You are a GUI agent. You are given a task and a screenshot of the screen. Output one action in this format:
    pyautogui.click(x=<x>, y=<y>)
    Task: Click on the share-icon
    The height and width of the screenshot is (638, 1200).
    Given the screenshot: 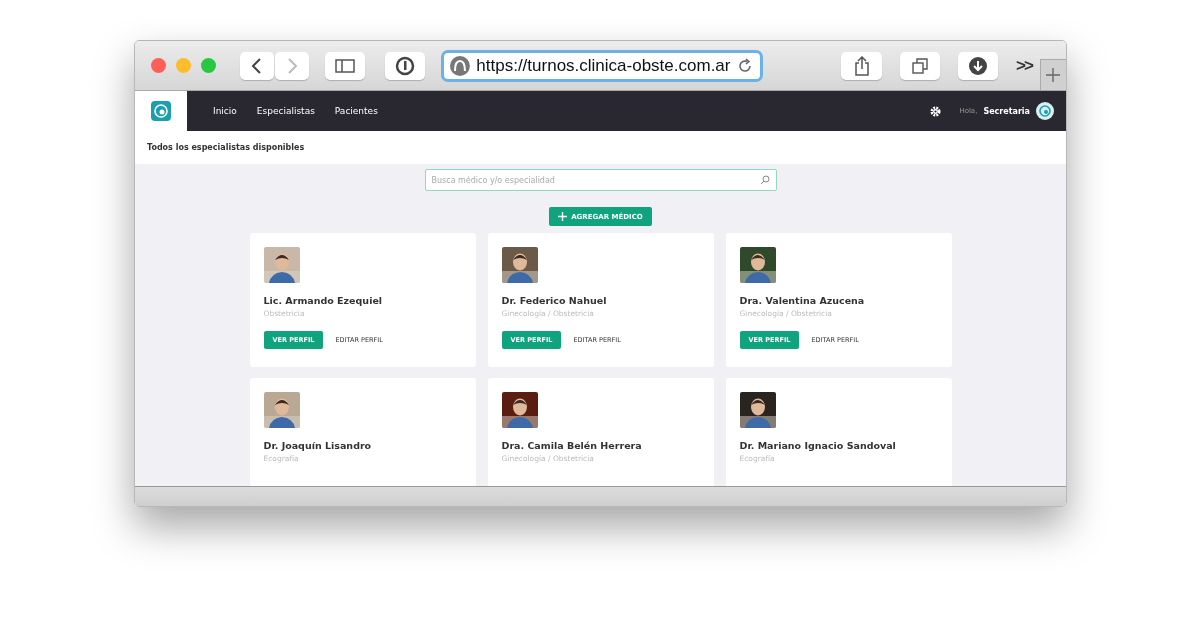 What is the action you would take?
    pyautogui.click(x=861, y=65)
    